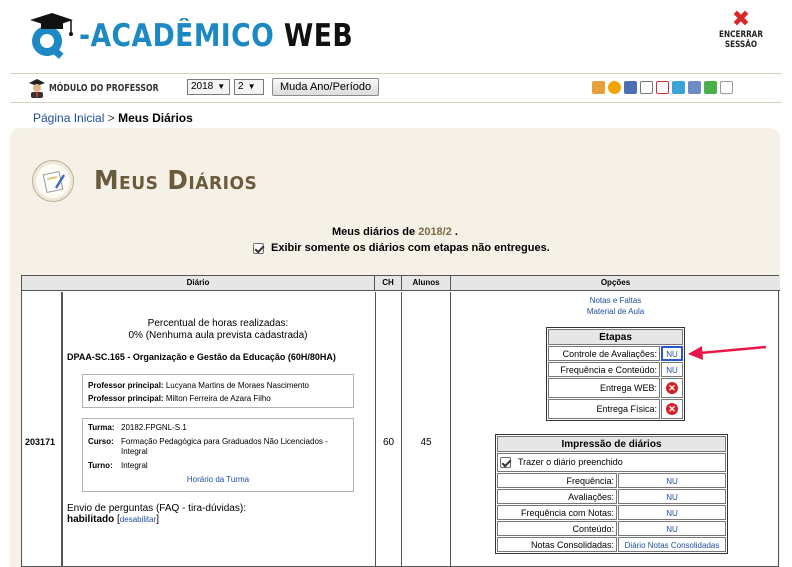  I want to click on header-opcoes: Opções, so click(615, 283).